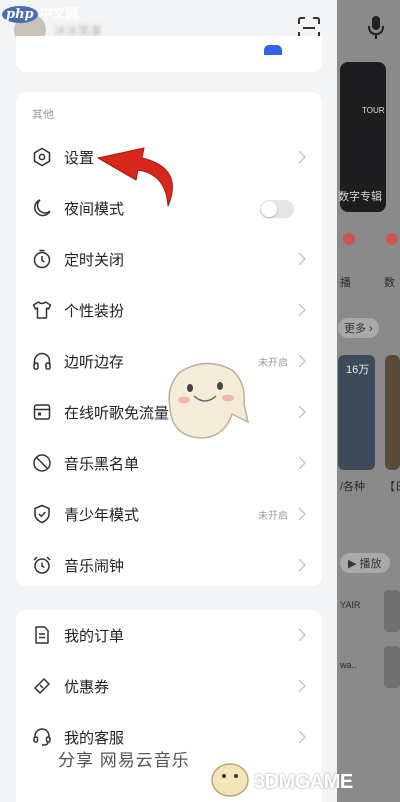 The width and height of the screenshot is (400, 802). What do you see at coordinates (370, 564) in the screenshot?
I see `background-play-label: 播放` at bounding box center [370, 564].